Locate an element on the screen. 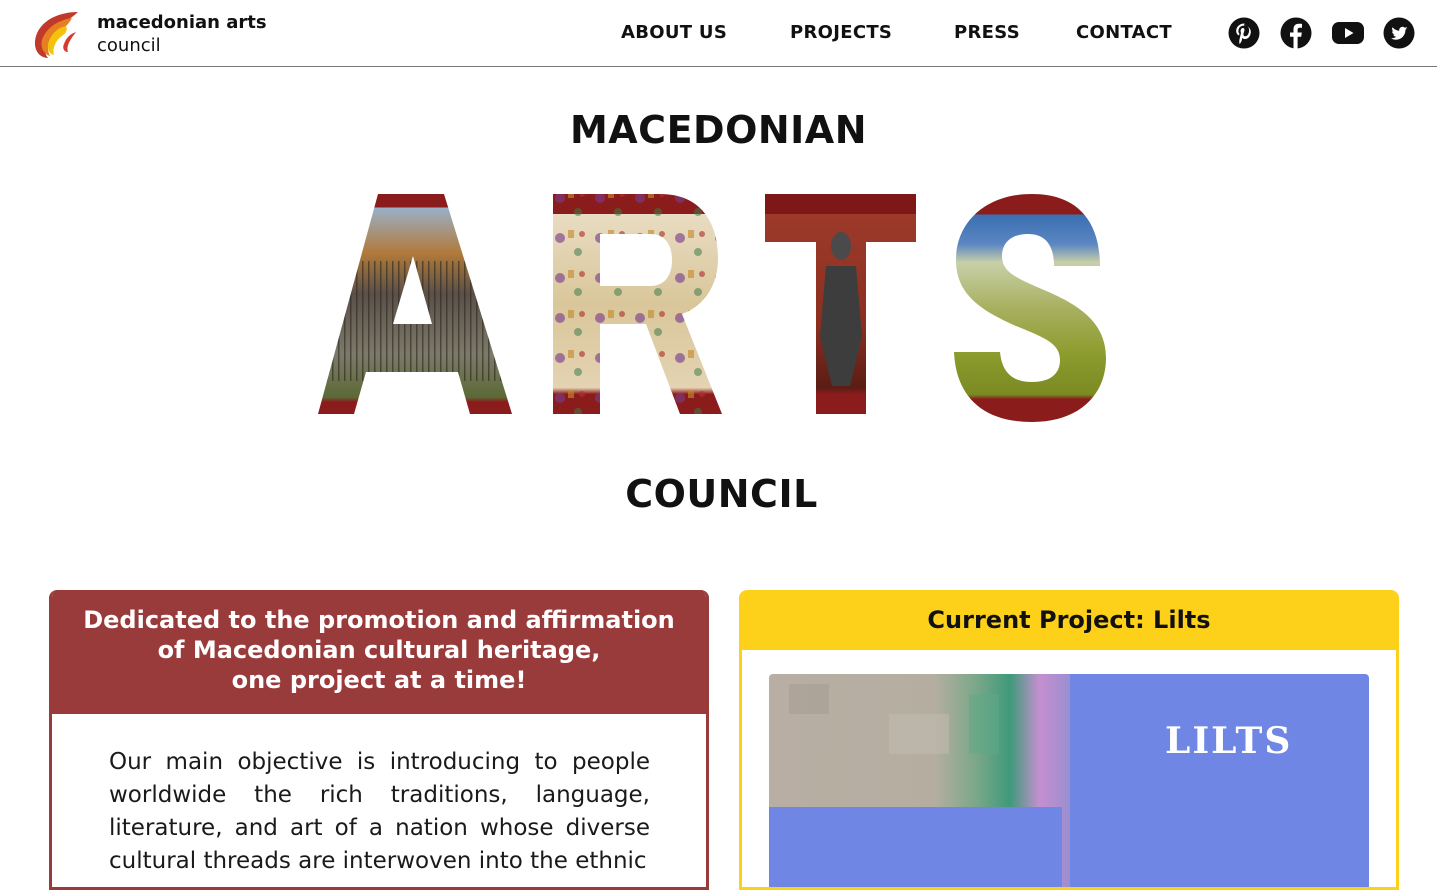  facebook-icon is located at coordinates (1296, 33).